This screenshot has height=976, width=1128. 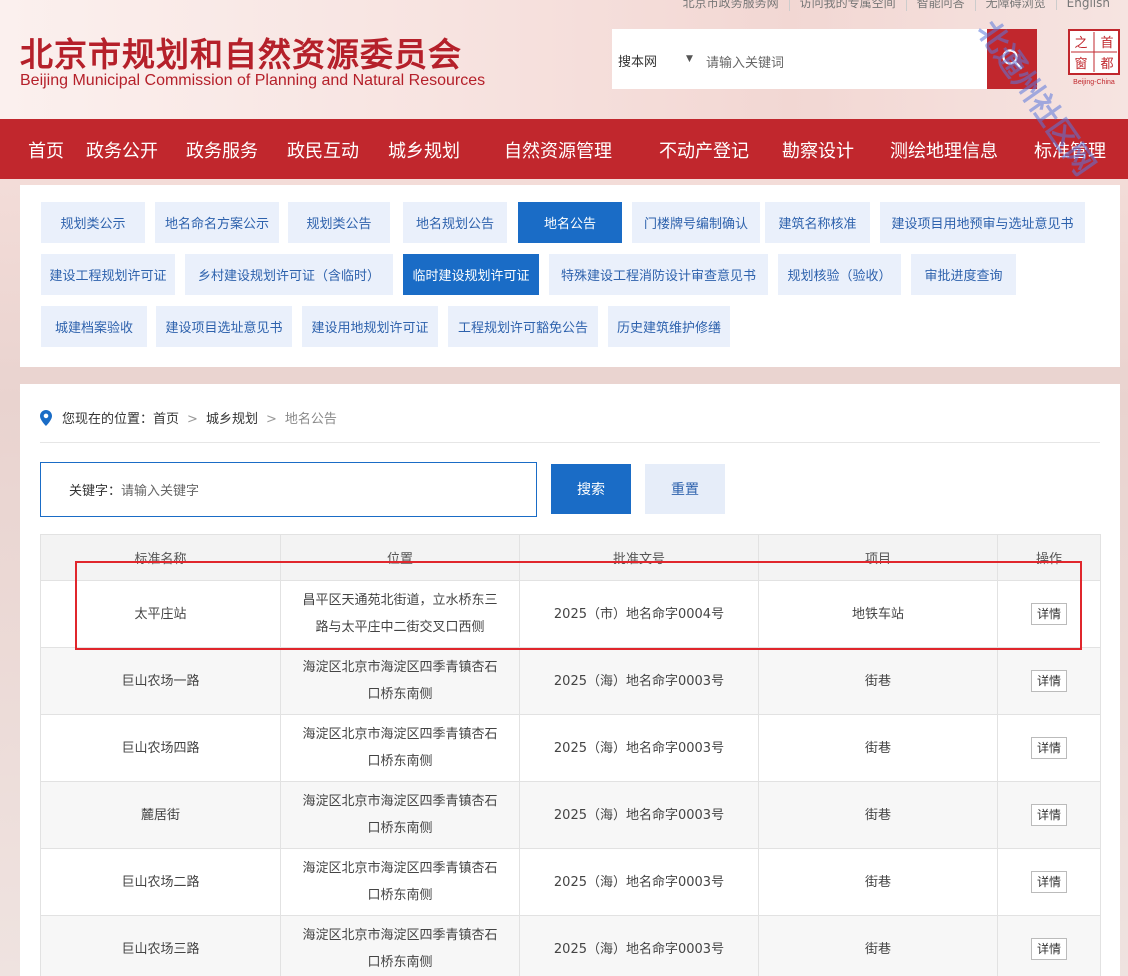 What do you see at coordinates (982, 222) in the screenshot?
I see `category-tab: 建设项目用地预审与选址意见书` at bounding box center [982, 222].